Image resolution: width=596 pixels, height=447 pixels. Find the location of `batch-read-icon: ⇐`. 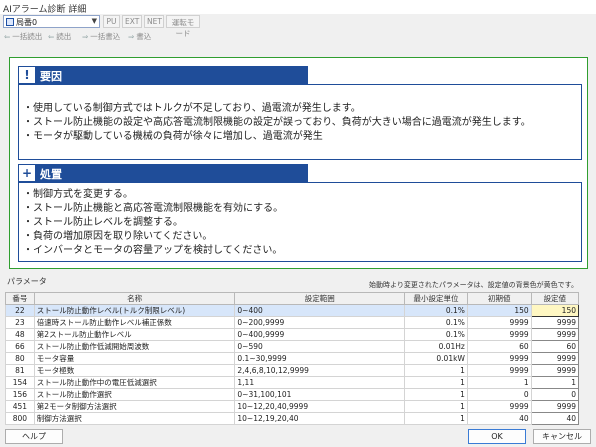

batch-read-icon: ⇐ is located at coordinates (7, 36).